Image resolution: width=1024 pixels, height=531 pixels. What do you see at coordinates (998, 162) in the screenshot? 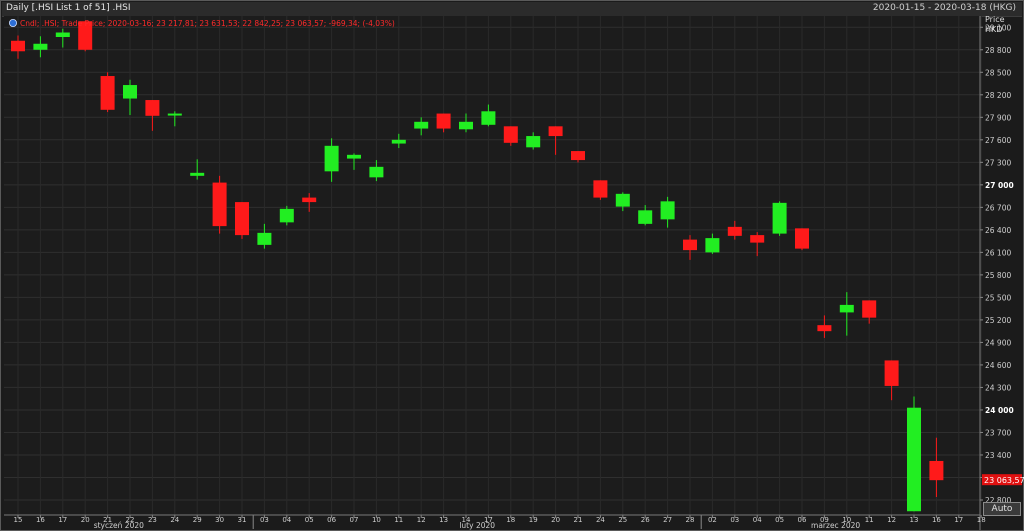
I see `y-tick-label: 27 300` at bounding box center [998, 162].